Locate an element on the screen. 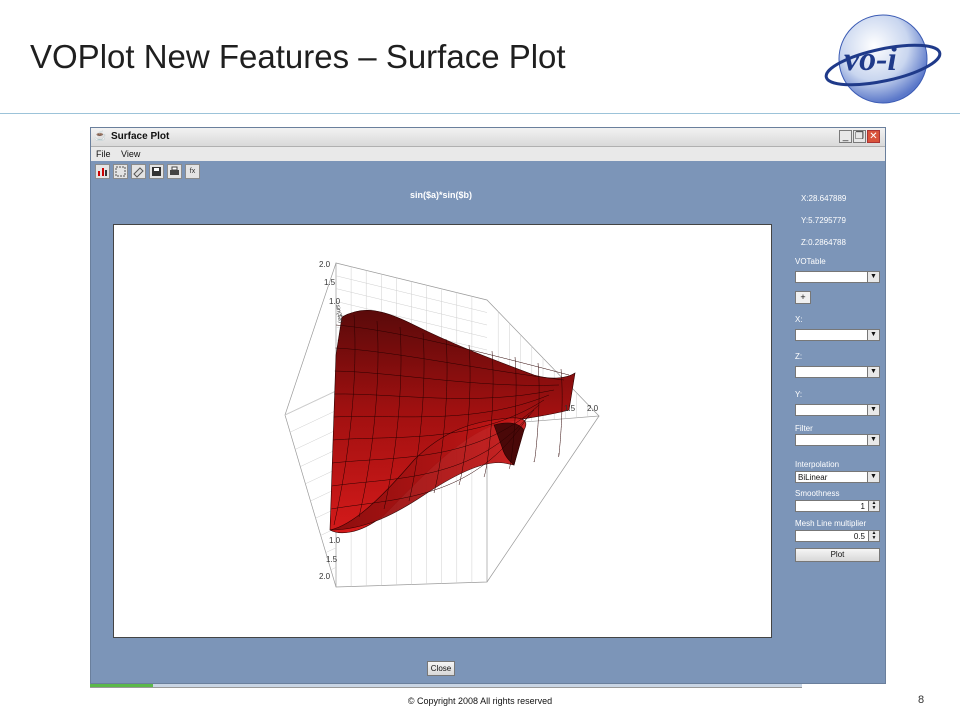 This screenshot has width=960, height=720. restore-button: ❐ is located at coordinates (859, 136).